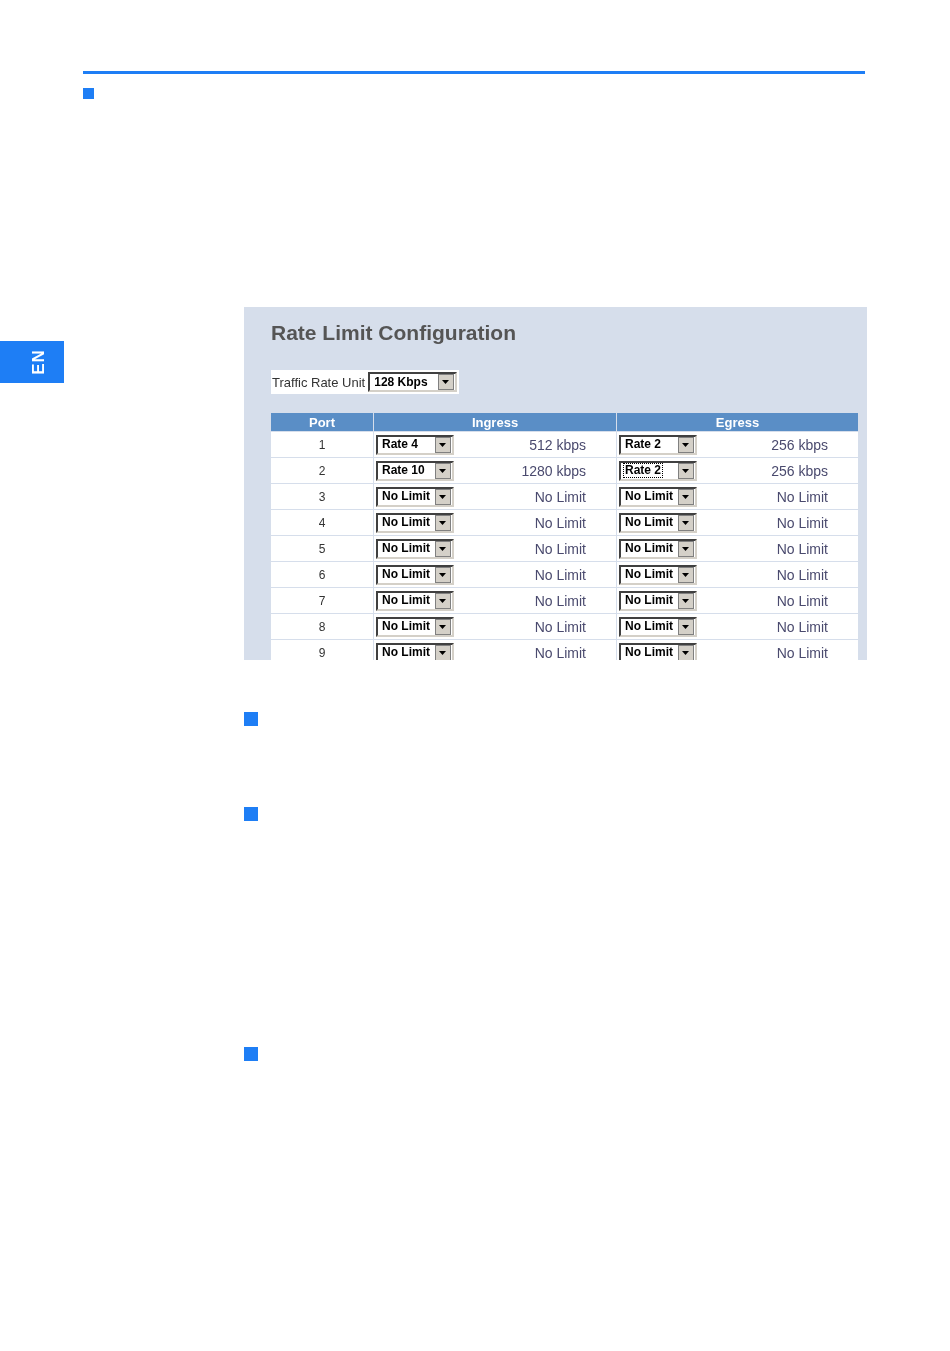  Describe the element at coordinates (322, 600) in the screenshot. I see `port-number: 7` at that location.